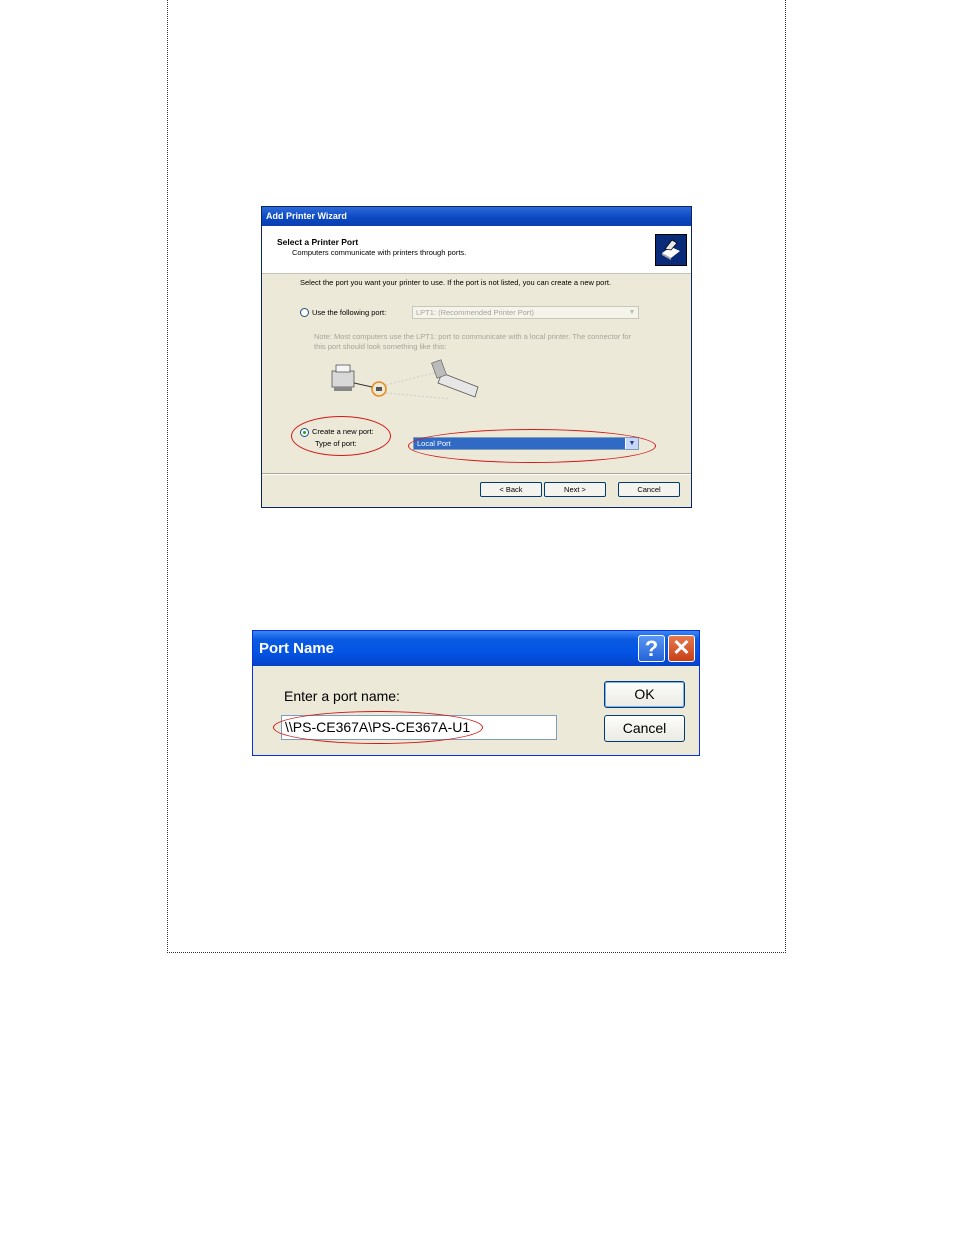 The width and height of the screenshot is (954, 1235). Describe the element at coordinates (318, 242) in the screenshot. I see `wizard-header-title: Select a Printer Port` at that location.